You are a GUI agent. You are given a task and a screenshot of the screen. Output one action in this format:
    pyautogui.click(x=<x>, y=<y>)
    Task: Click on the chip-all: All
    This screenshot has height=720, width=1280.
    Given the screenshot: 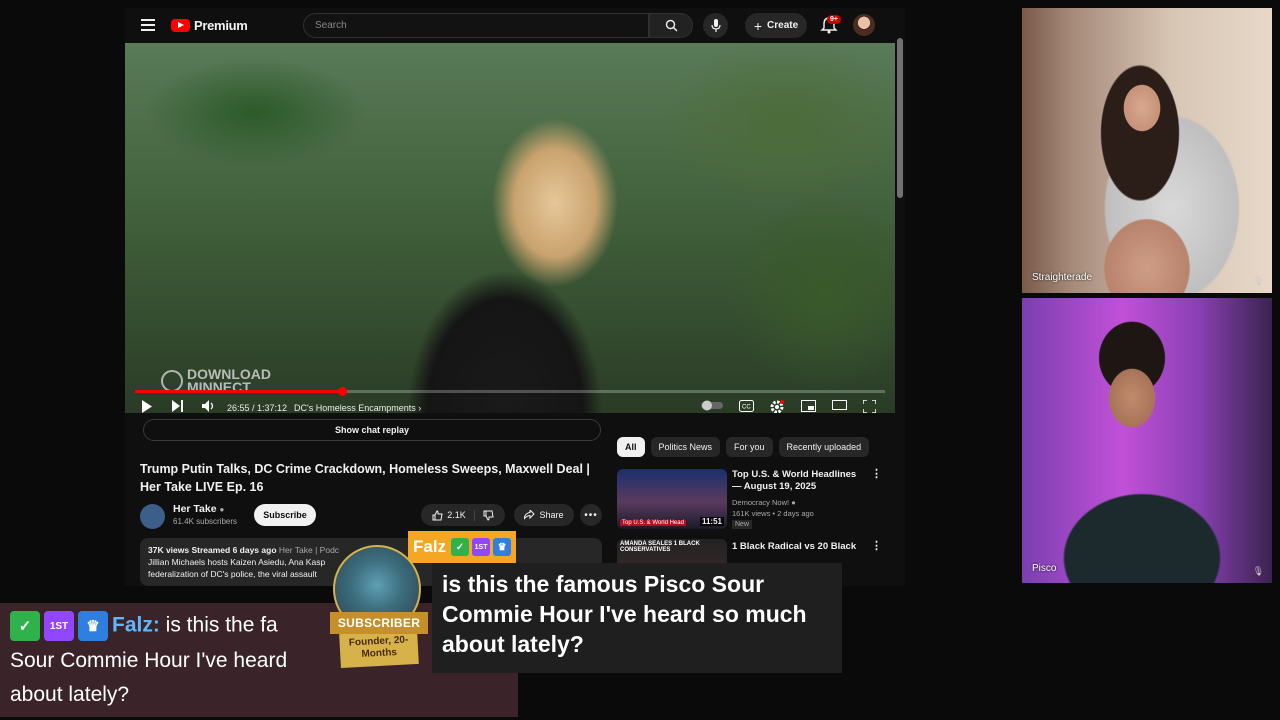 What is the action you would take?
    pyautogui.click(x=631, y=447)
    